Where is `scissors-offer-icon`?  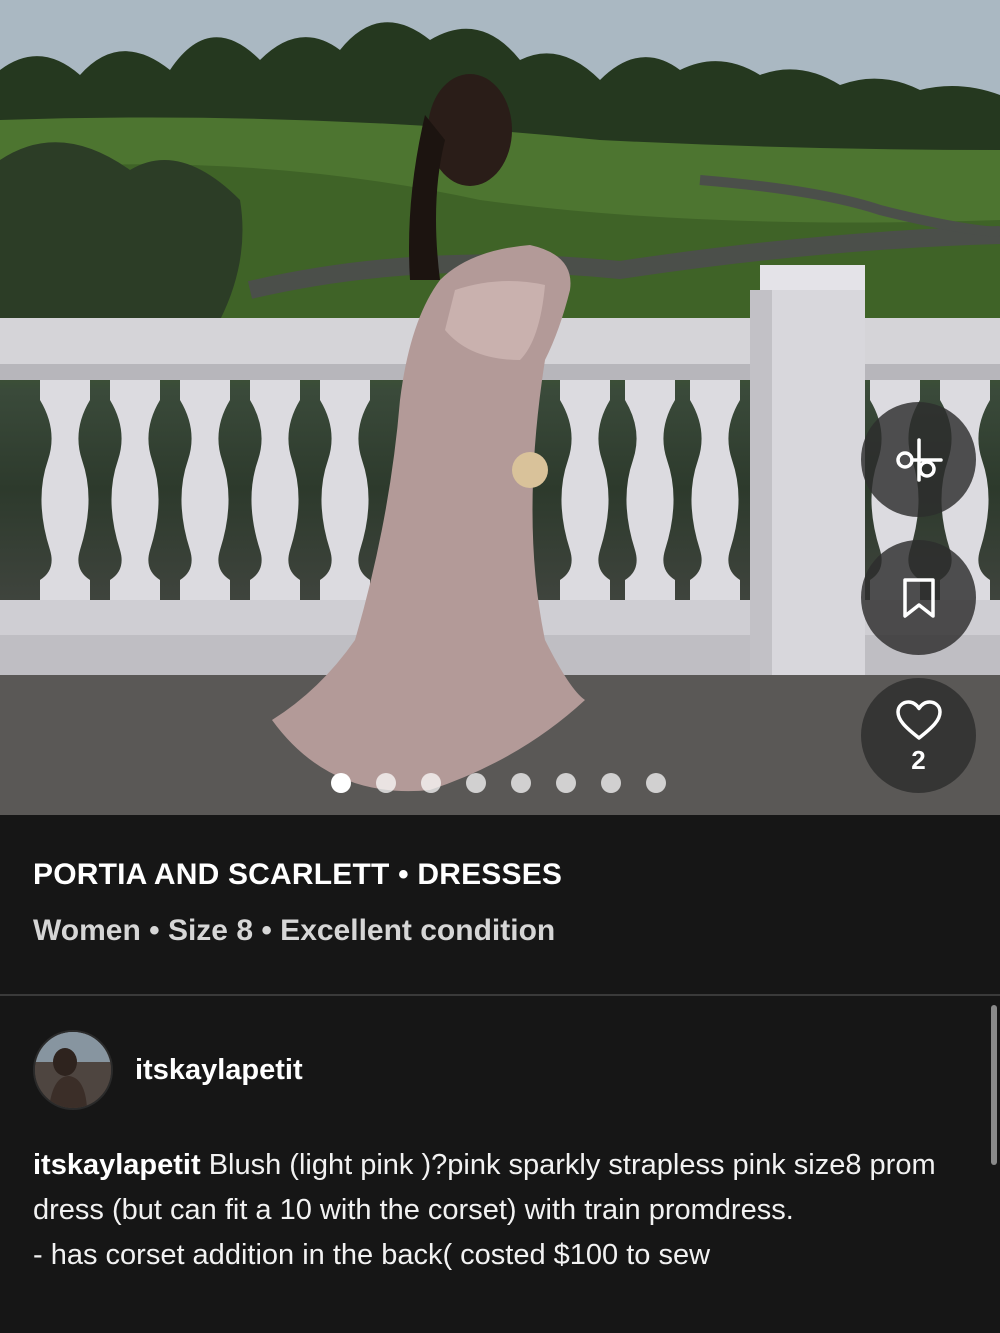 scissors-offer-icon is located at coordinates (919, 459).